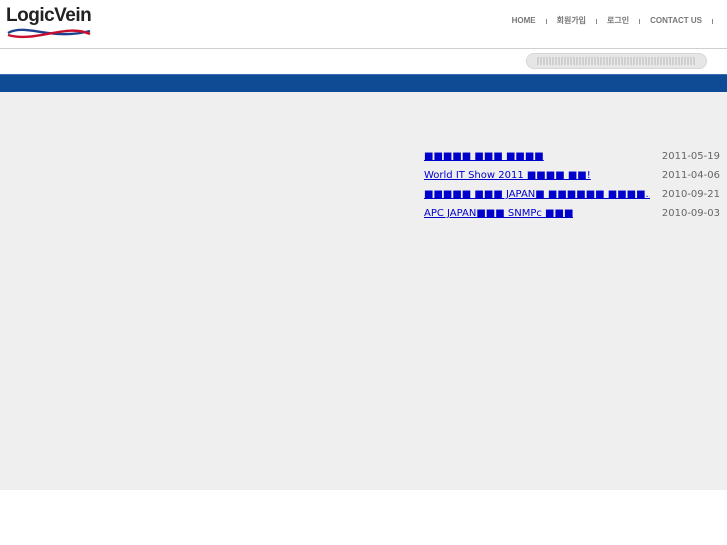 The image size is (727, 545). I want to click on logo-swoosh-icon, so click(49, 33).